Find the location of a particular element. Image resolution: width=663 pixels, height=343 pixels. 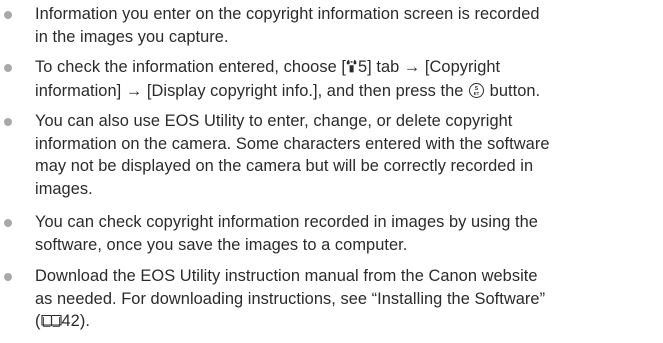

book-icon is located at coordinates (51, 320).